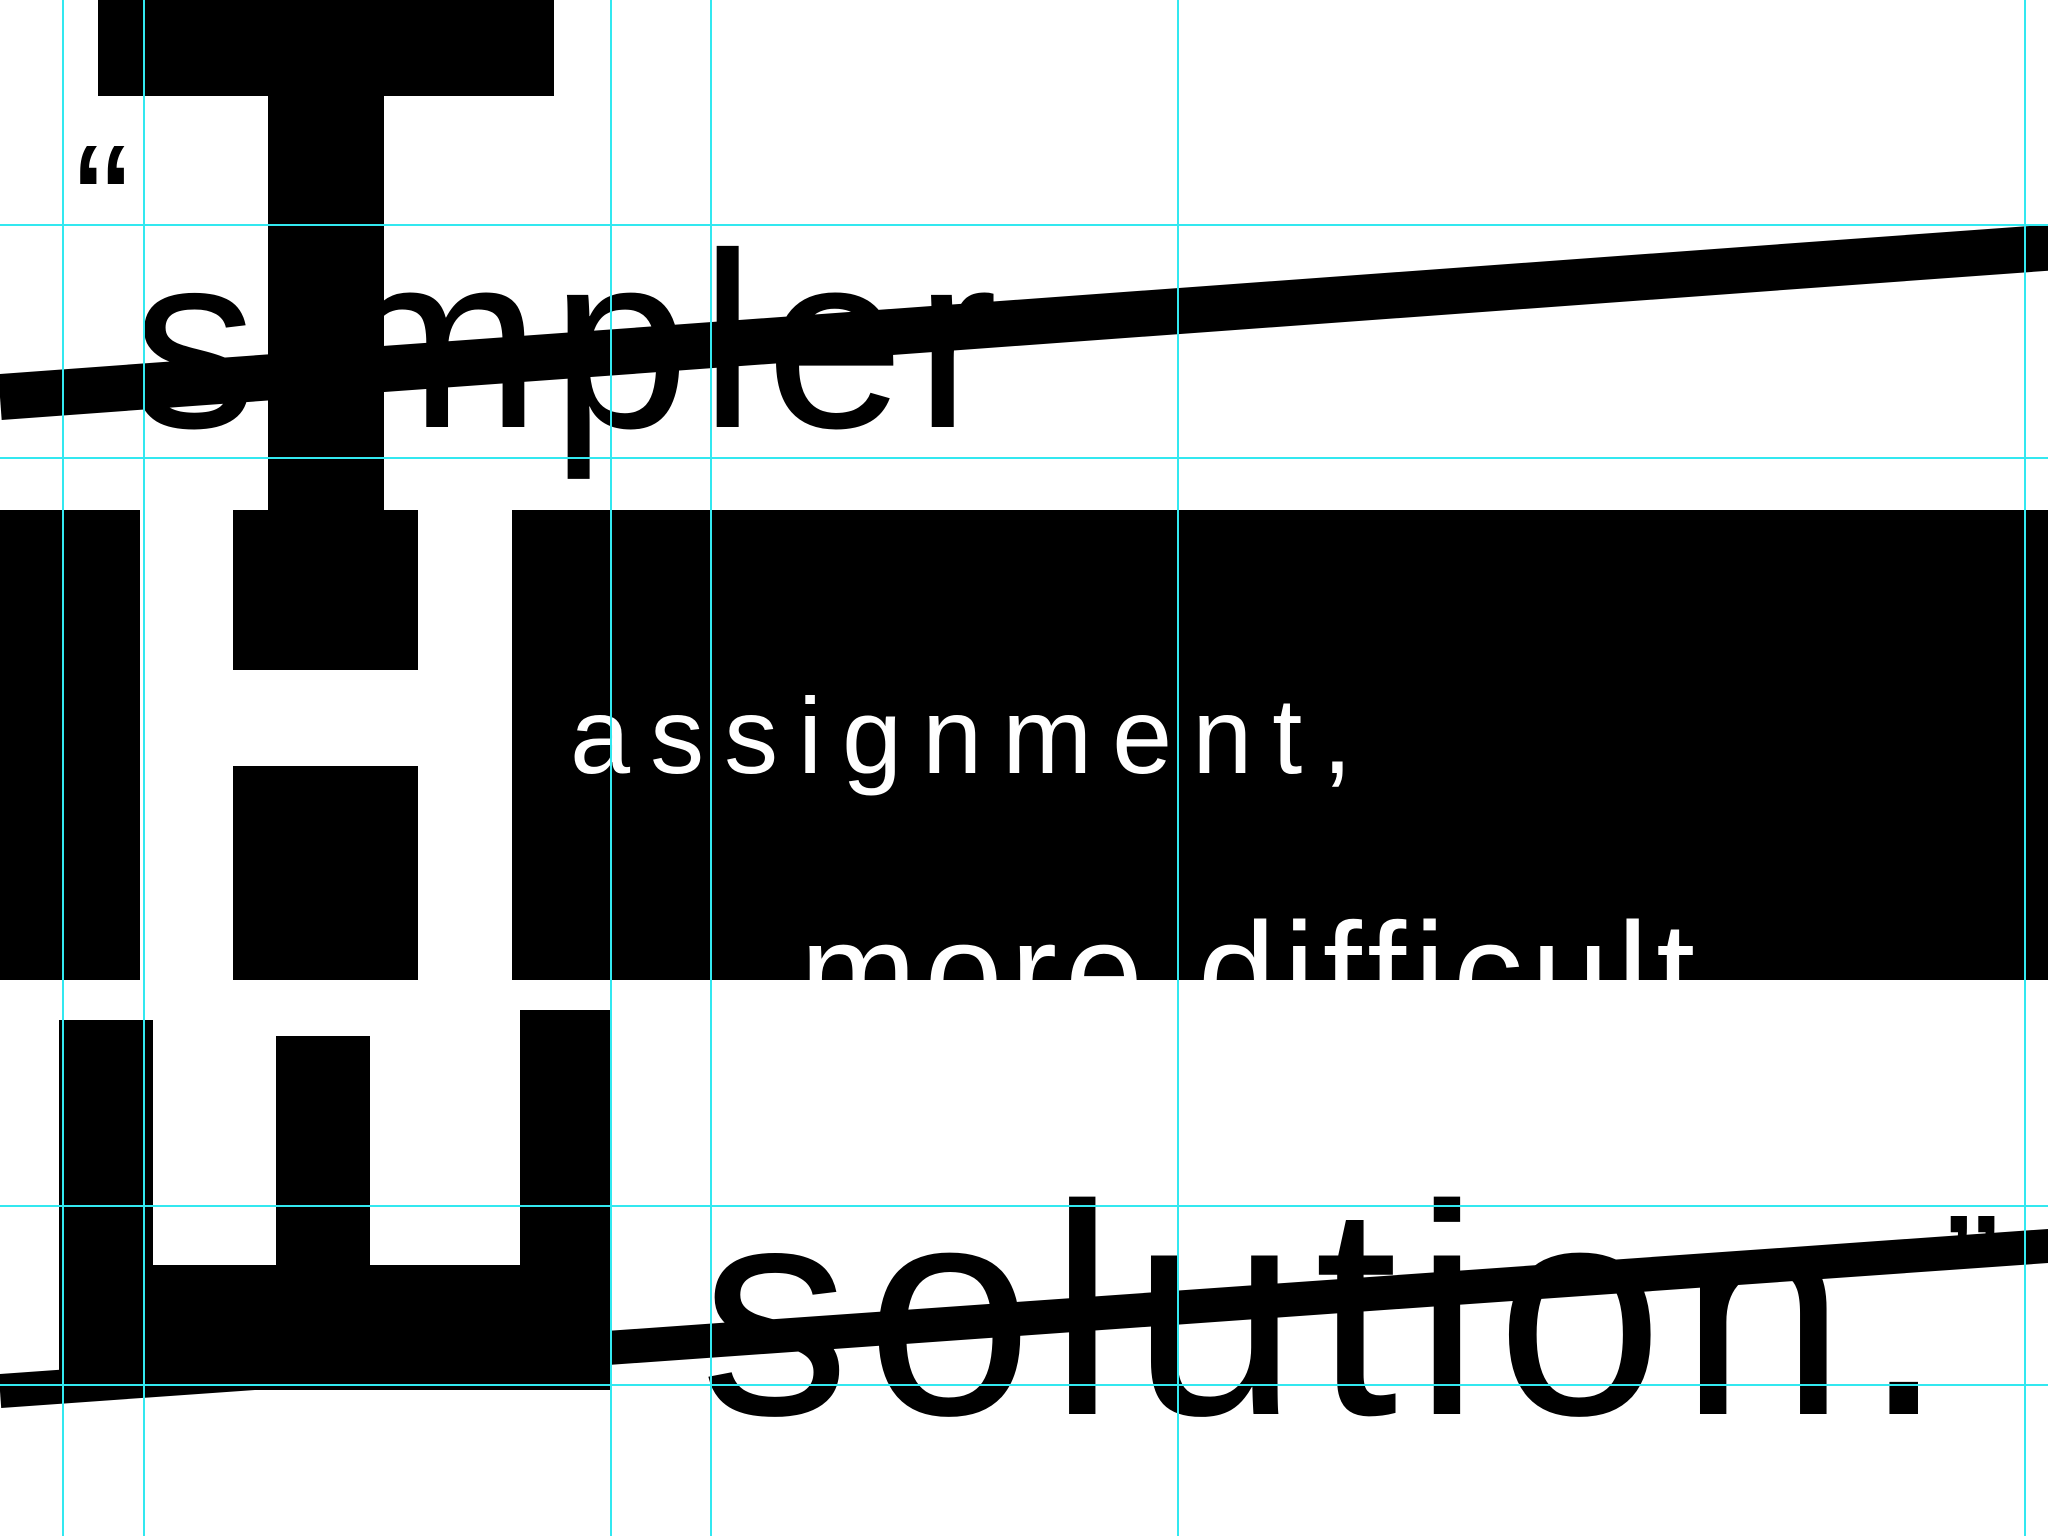 This screenshot has width=2048, height=1536. What do you see at coordinates (326, 48) in the screenshot?
I see `letter-t-bar` at bounding box center [326, 48].